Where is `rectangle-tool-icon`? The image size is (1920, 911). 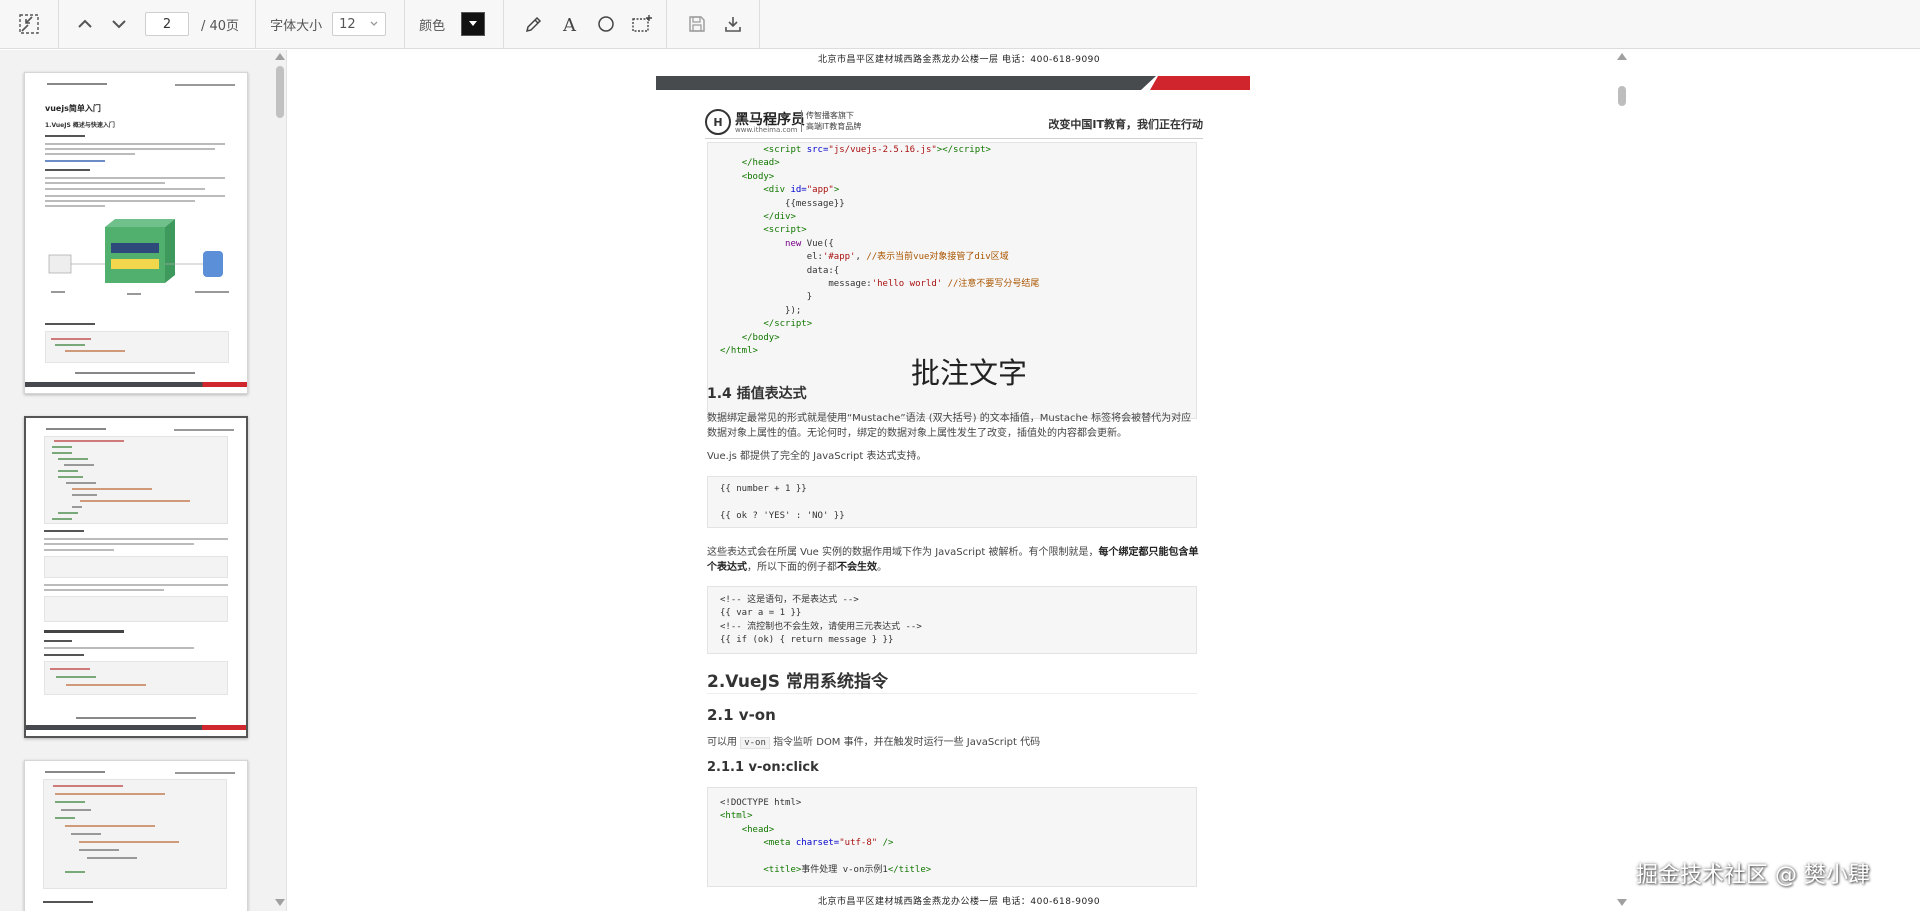 rectangle-tool-icon is located at coordinates (642, 24).